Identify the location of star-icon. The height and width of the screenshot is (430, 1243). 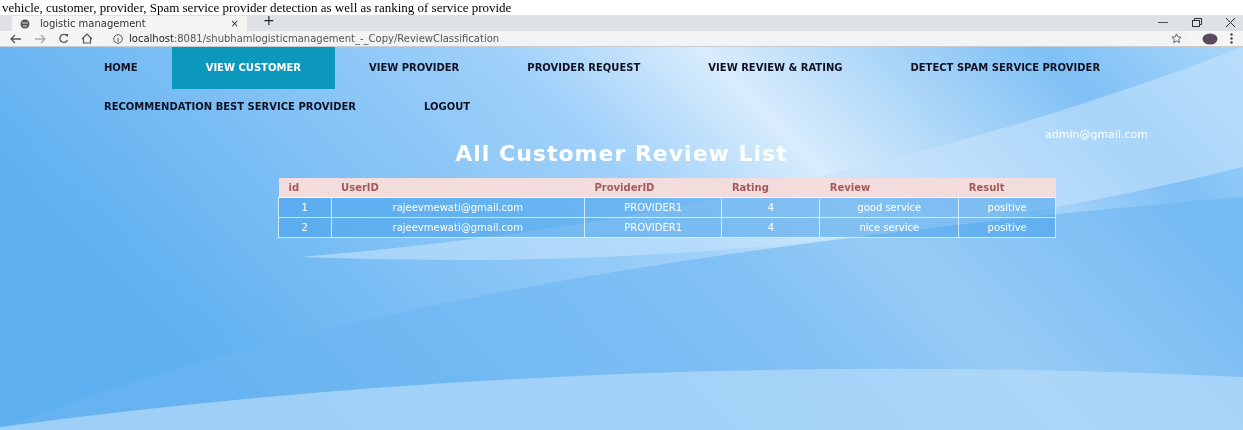
(1176, 38).